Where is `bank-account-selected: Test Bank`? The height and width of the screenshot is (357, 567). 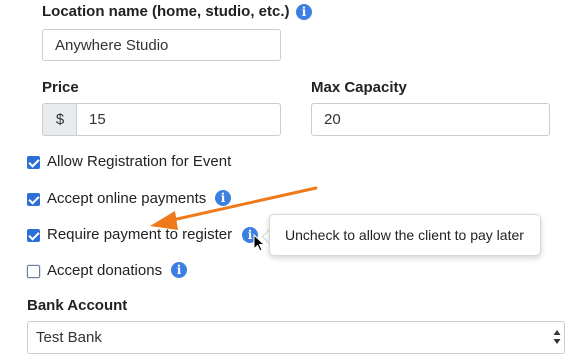 bank-account-selected: Test Bank is located at coordinates (69, 337).